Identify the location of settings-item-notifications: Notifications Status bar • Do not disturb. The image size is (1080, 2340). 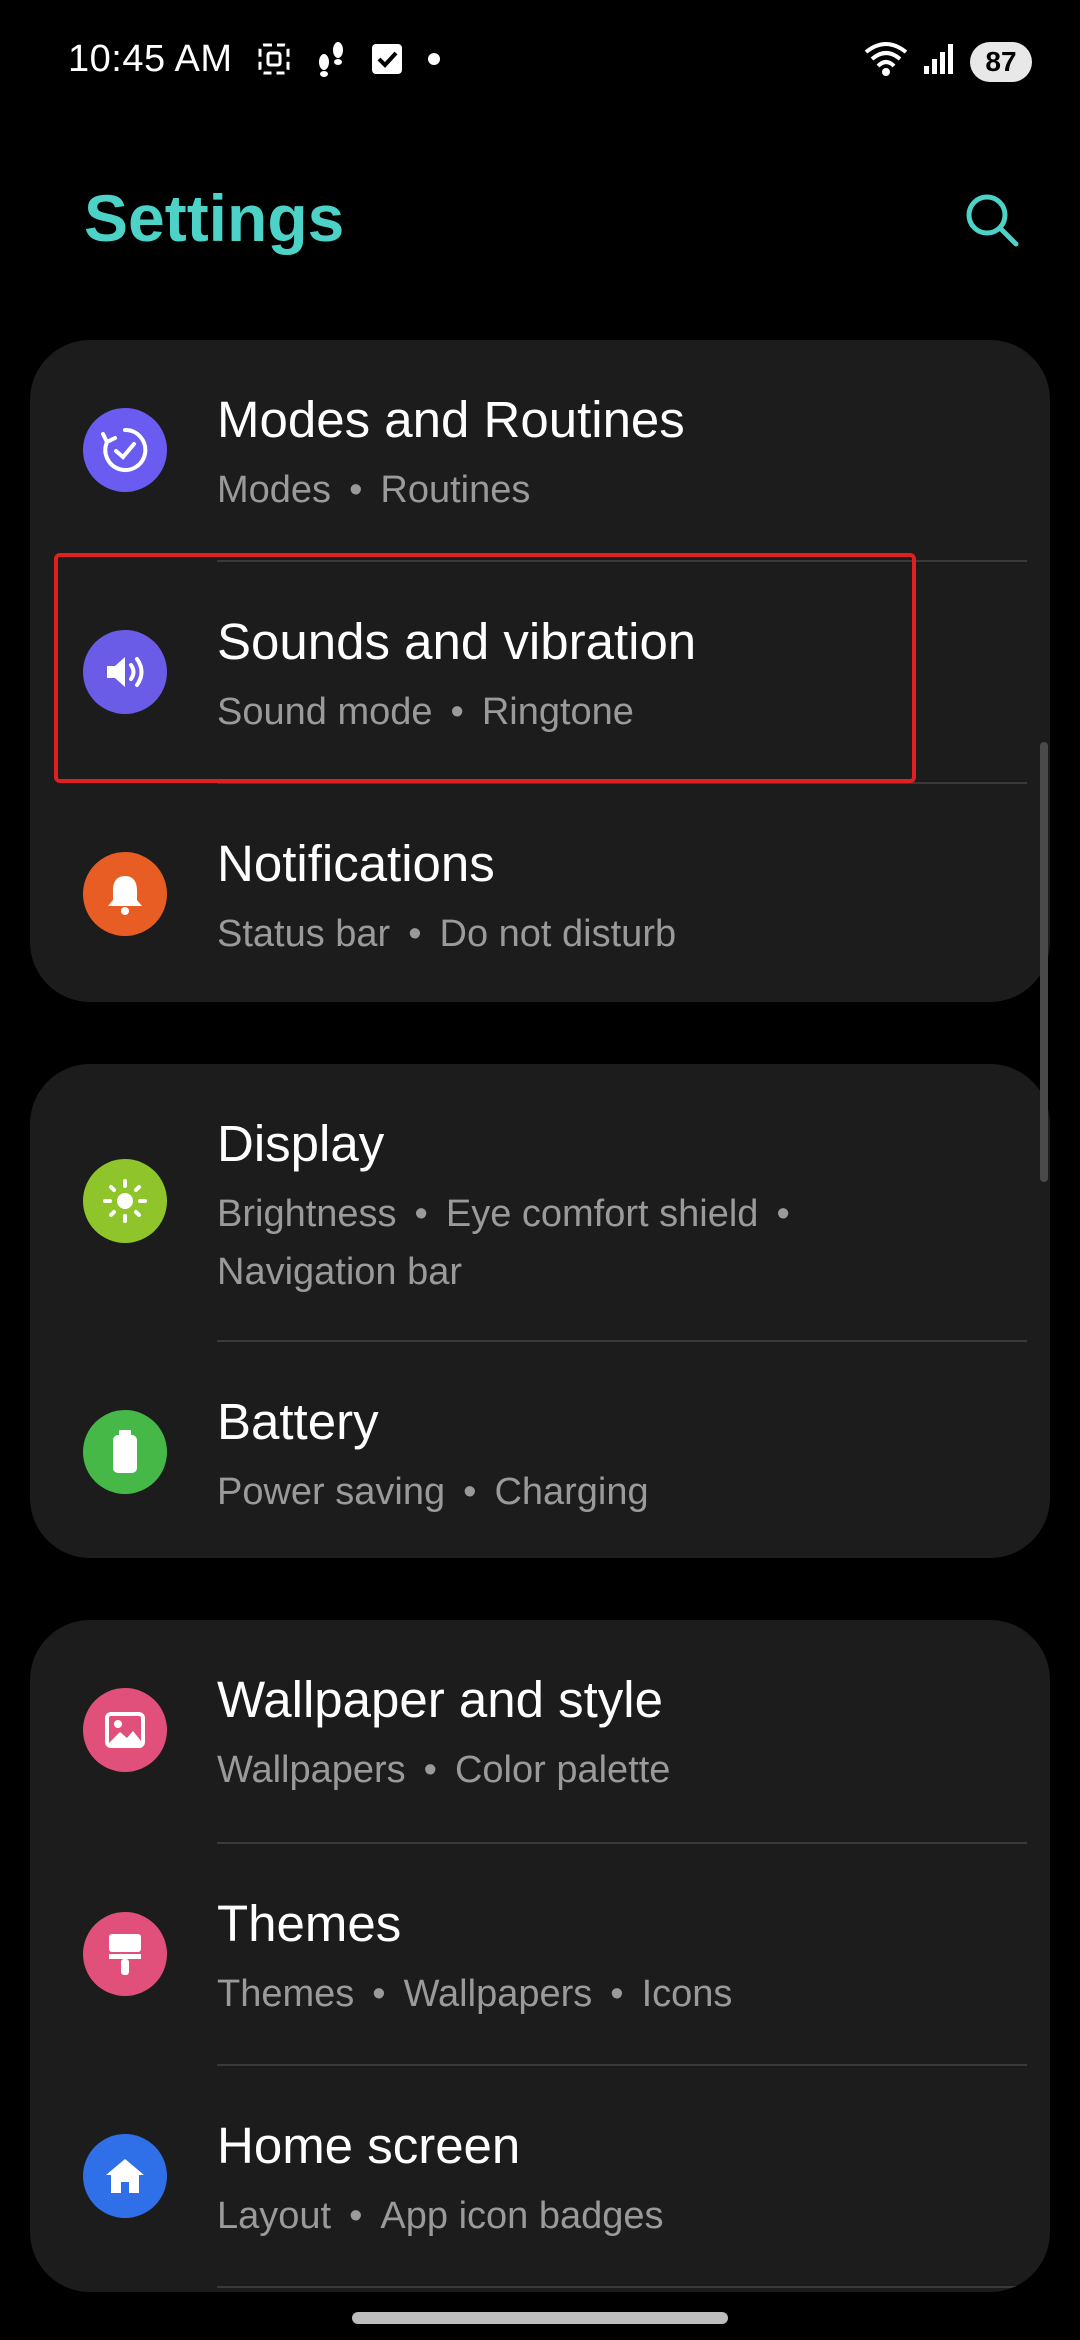
(540, 893).